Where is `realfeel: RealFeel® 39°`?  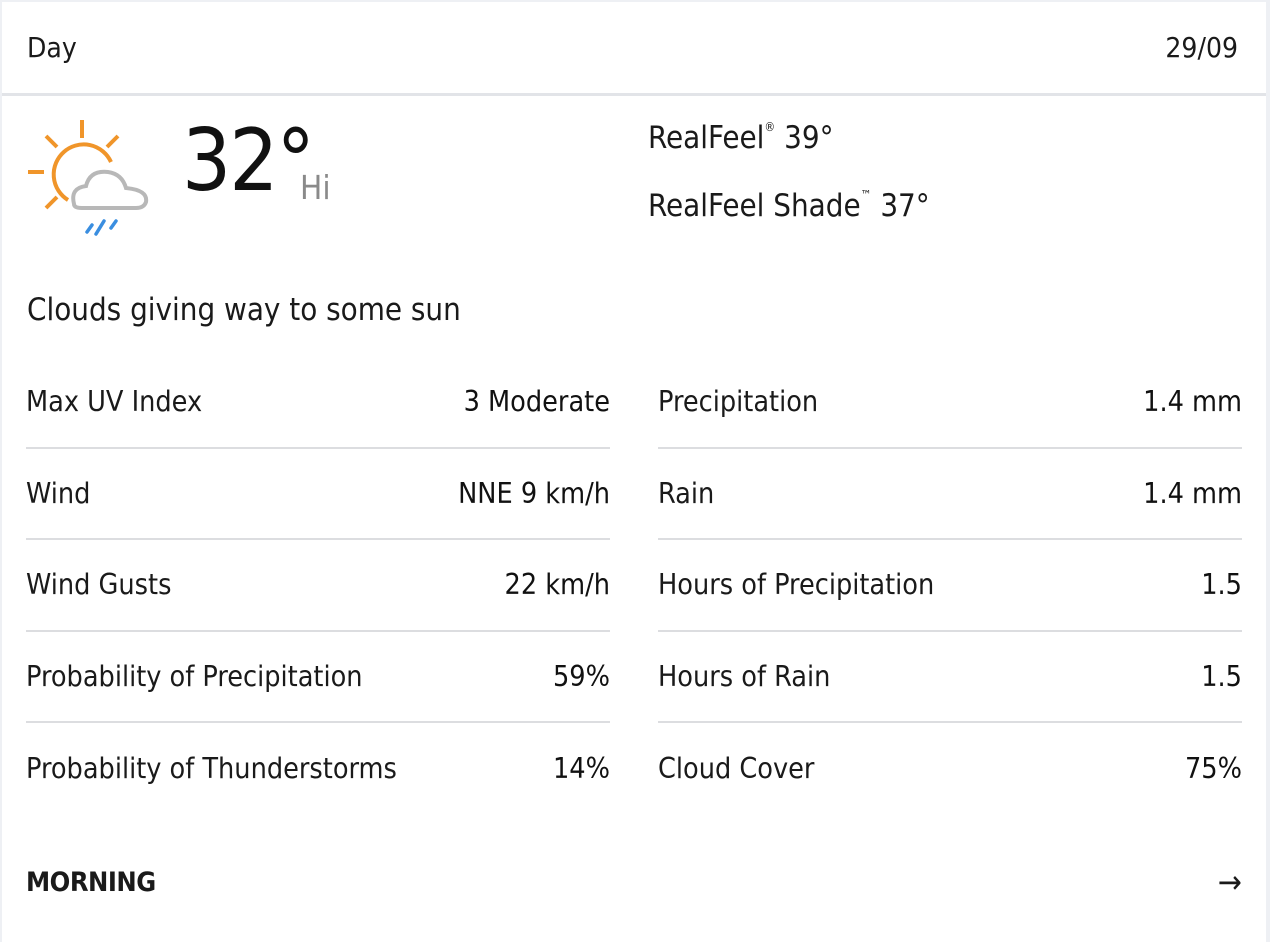
realfeel: RealFeel® 39° is located at coordinates (741, 138).